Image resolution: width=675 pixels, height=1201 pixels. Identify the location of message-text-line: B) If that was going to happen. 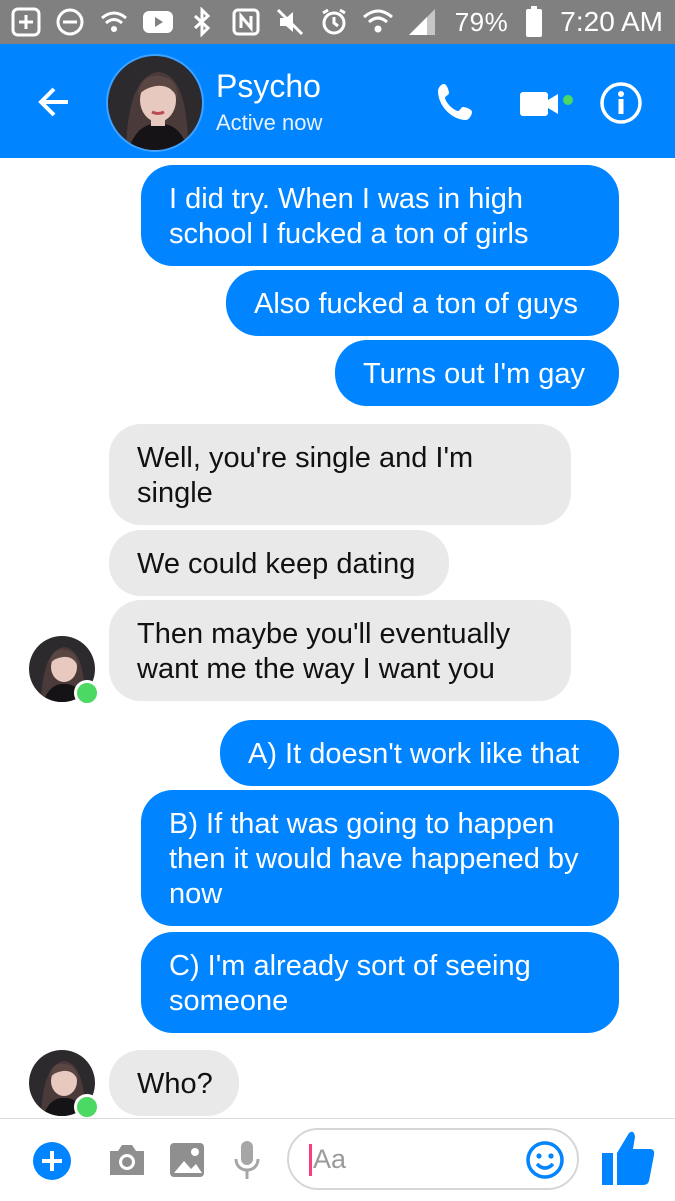
(362, 824).